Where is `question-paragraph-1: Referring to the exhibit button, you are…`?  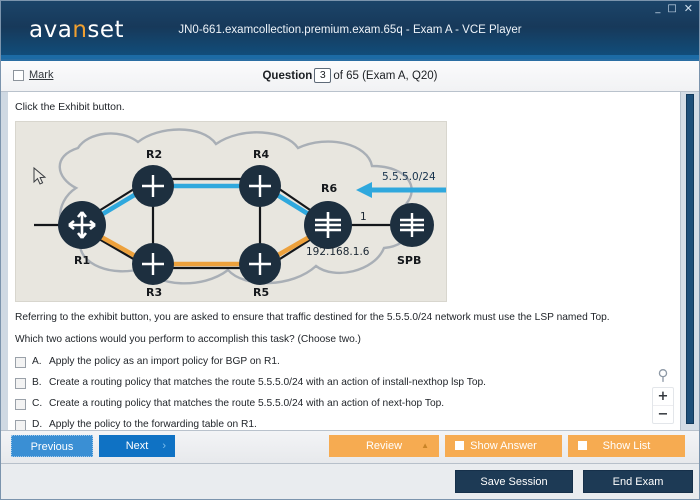
question-paragraph-1: Referring to the exhibit button, you are… is located at coordinates (312, 317).